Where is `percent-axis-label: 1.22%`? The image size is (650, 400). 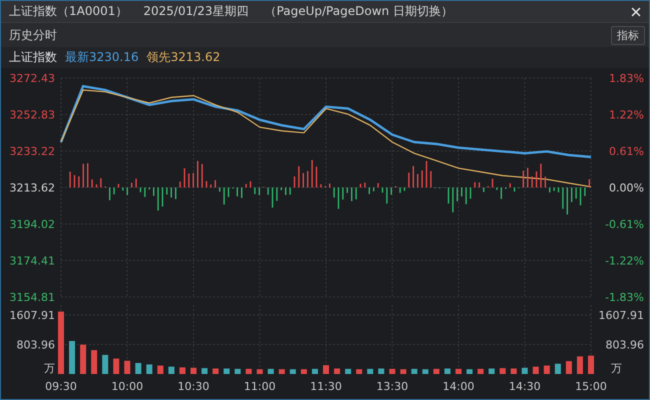 percent-axis-label: 1.22% is located at coordinates (626, 115).